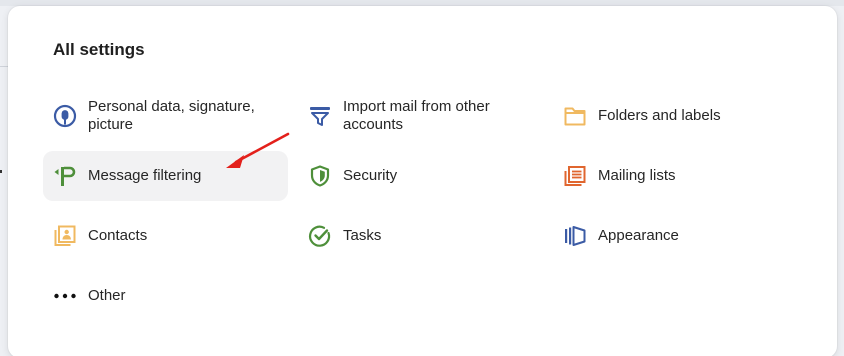  I want to click on filter-signpost-icon, so click(65, 176).